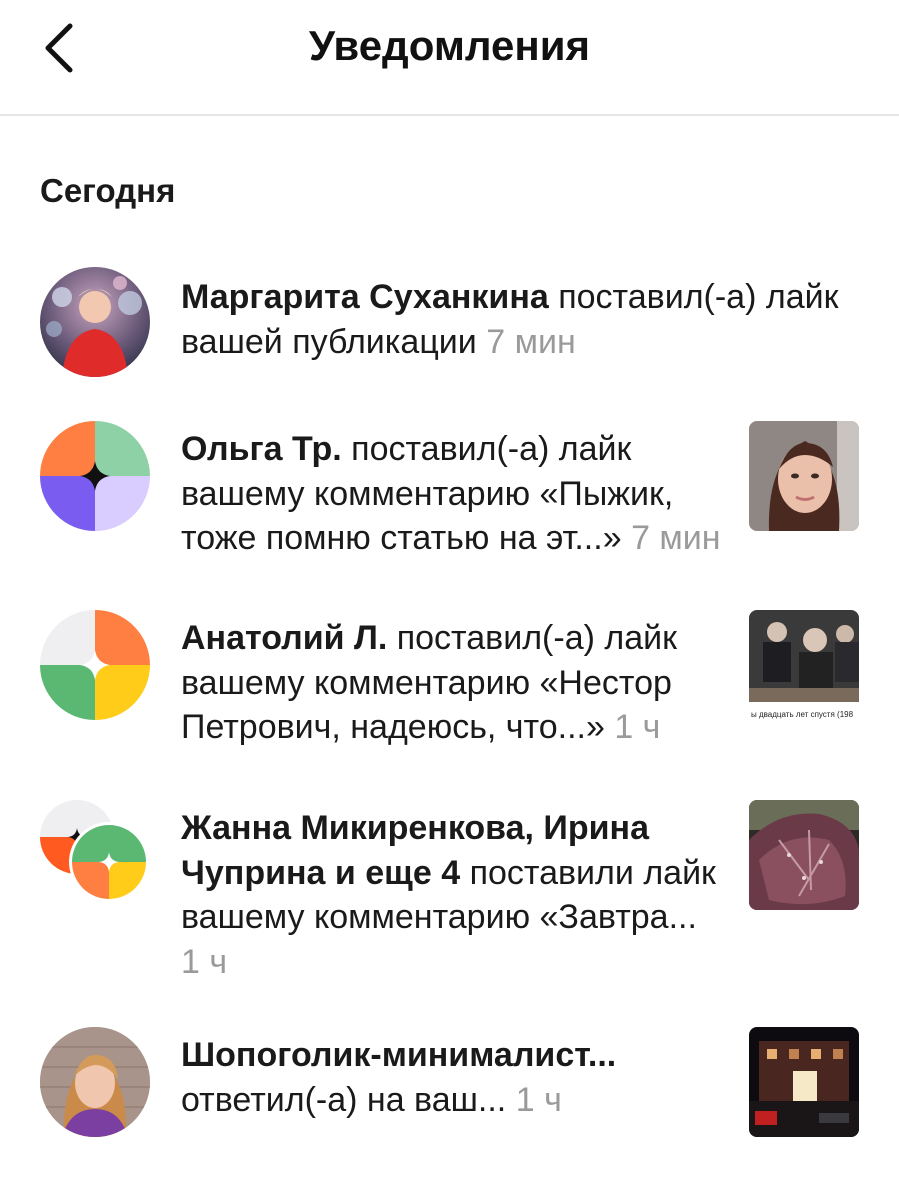  Describe the element at coordinates (95, 855) in the screenshot. I see `group-avatar` at that location.